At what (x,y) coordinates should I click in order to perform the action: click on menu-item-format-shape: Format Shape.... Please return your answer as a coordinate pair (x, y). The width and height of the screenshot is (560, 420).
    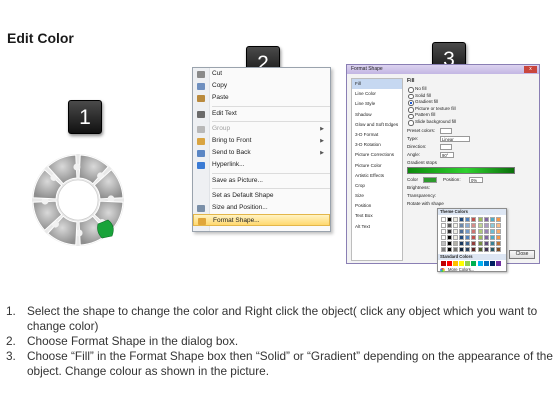
    Looking at the image, I should click on (261, 220).